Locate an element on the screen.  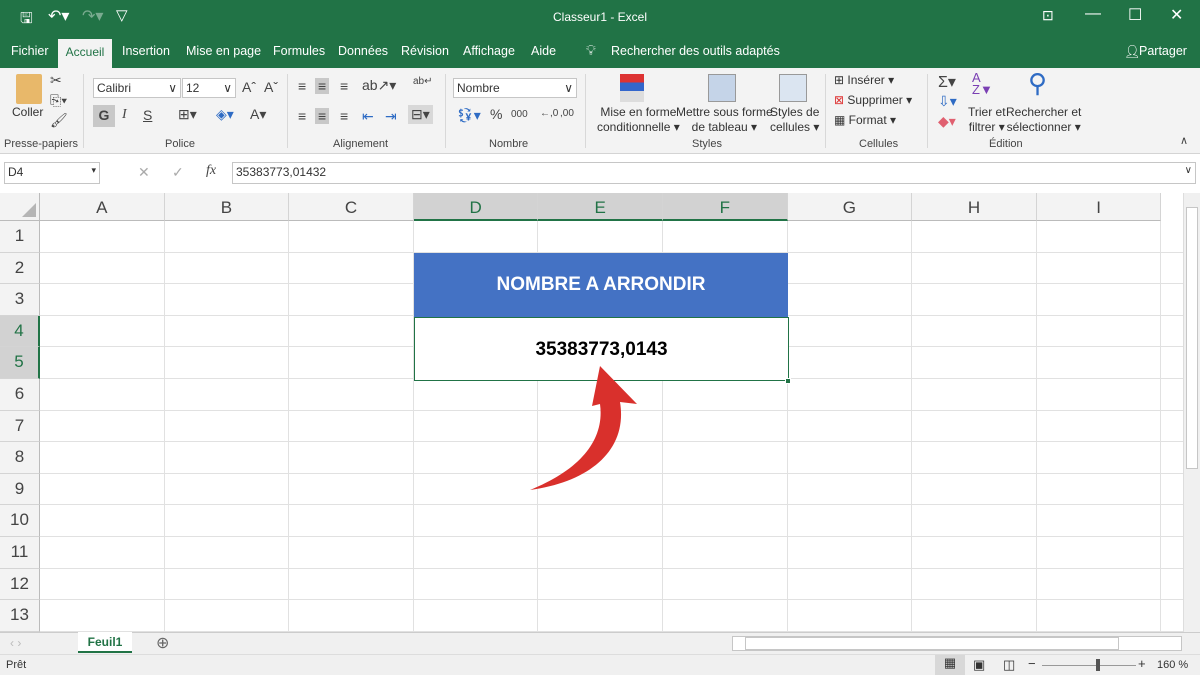
vertical-scrollbar is located at coordinates (1191, 413).